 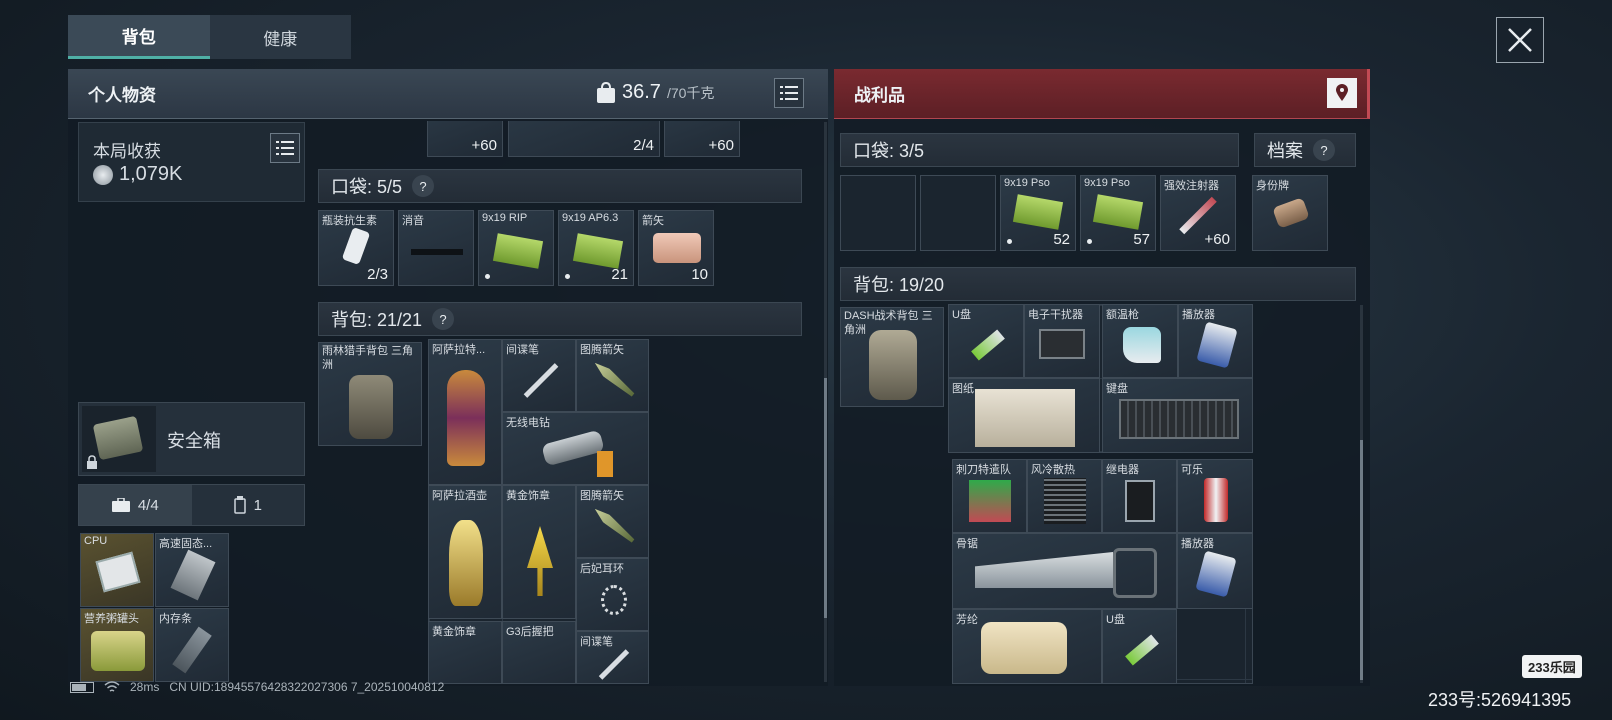 What do you see at coordinates (1141, 239) in the screenshot?
I see `item-count: 57` at bounding box center [1141, 239].